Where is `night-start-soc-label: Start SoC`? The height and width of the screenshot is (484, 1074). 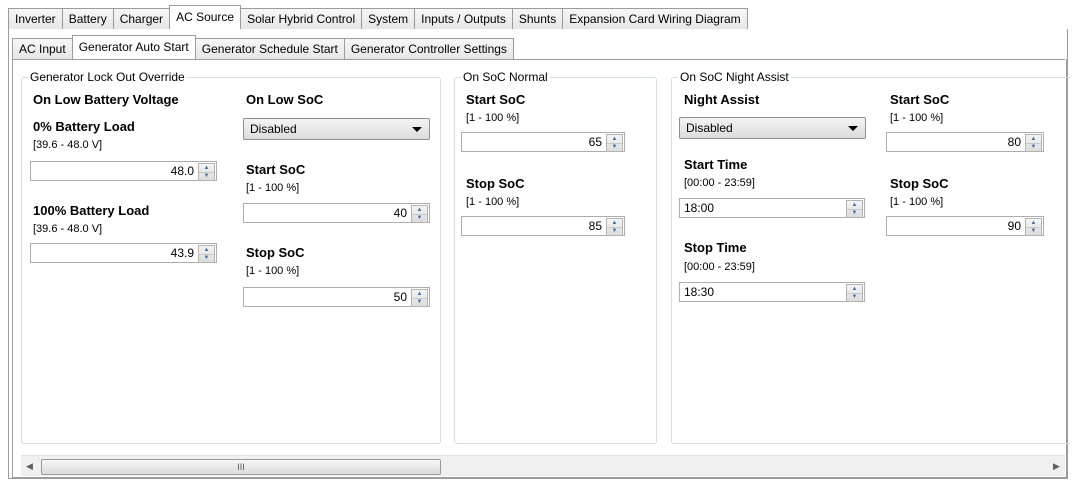
night-start-soc-label: Start SoC is located at coordinates (920, 99).